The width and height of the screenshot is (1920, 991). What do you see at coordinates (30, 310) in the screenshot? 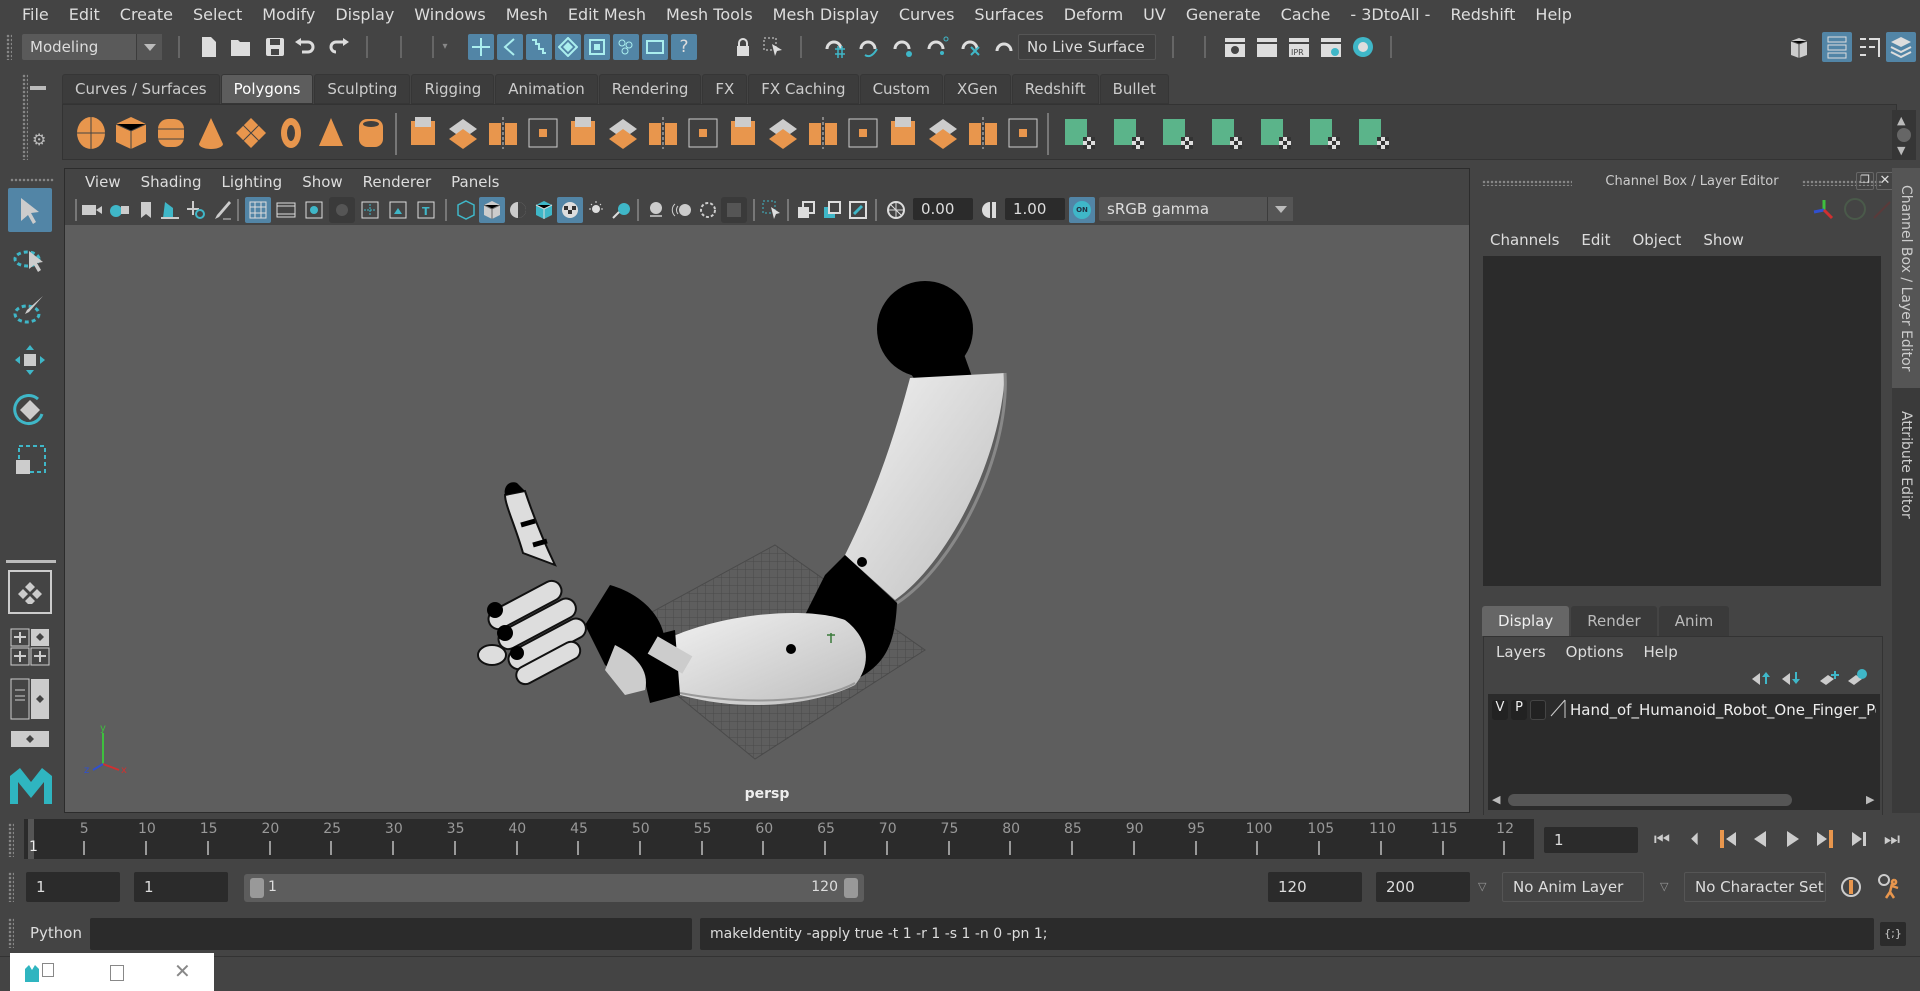
I see `paint-select-tool-icon` at bounding box center [30, 310].